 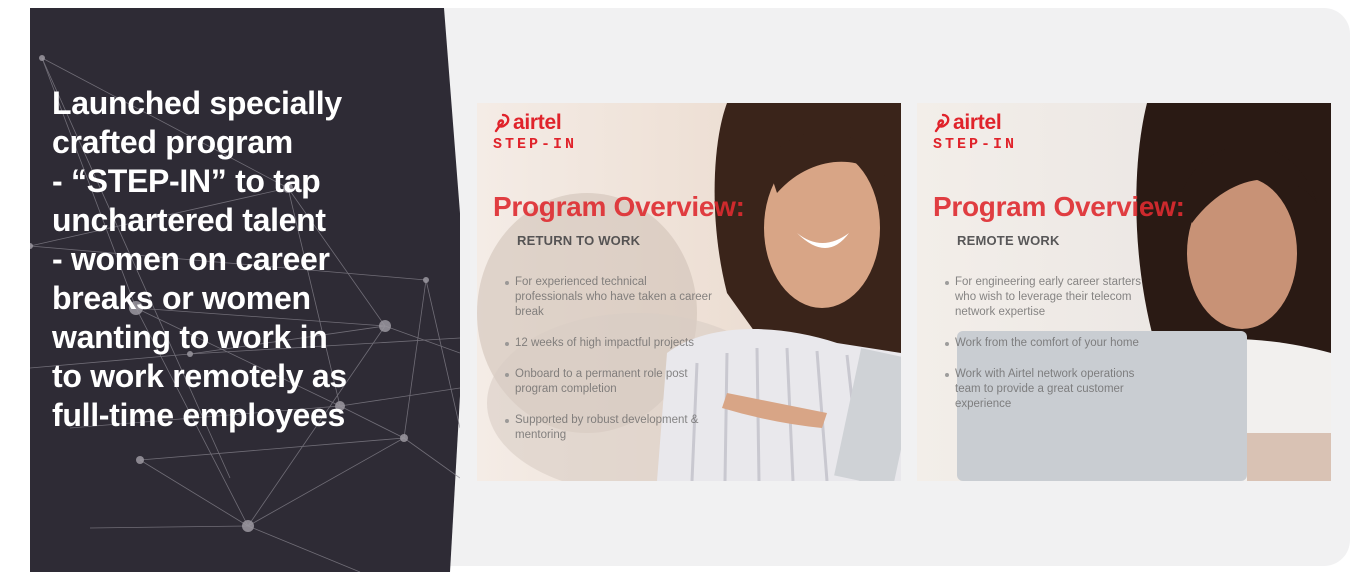 I want to click on section-heading: RETURN TO WORK, so click(x=579, y=240).